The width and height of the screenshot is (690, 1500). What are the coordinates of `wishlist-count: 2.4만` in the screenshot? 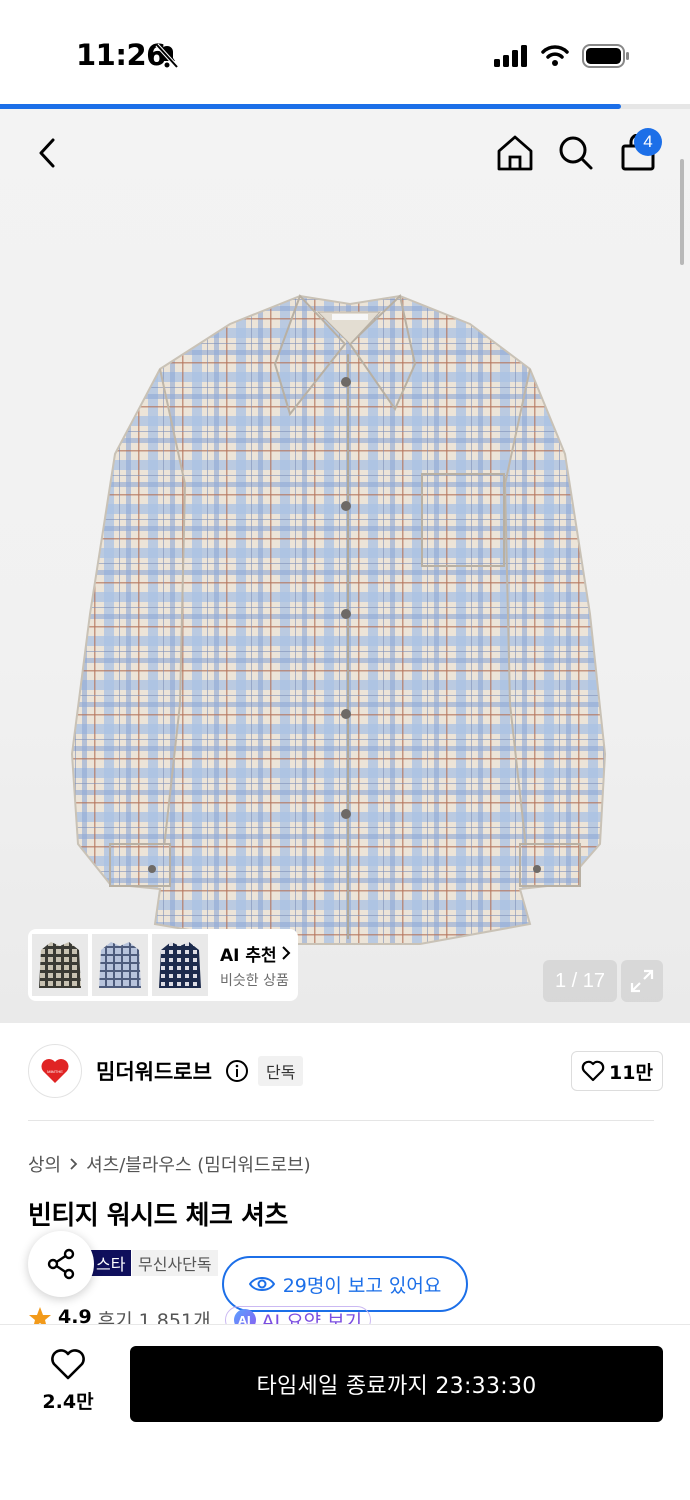 It's located at (68, 1402).